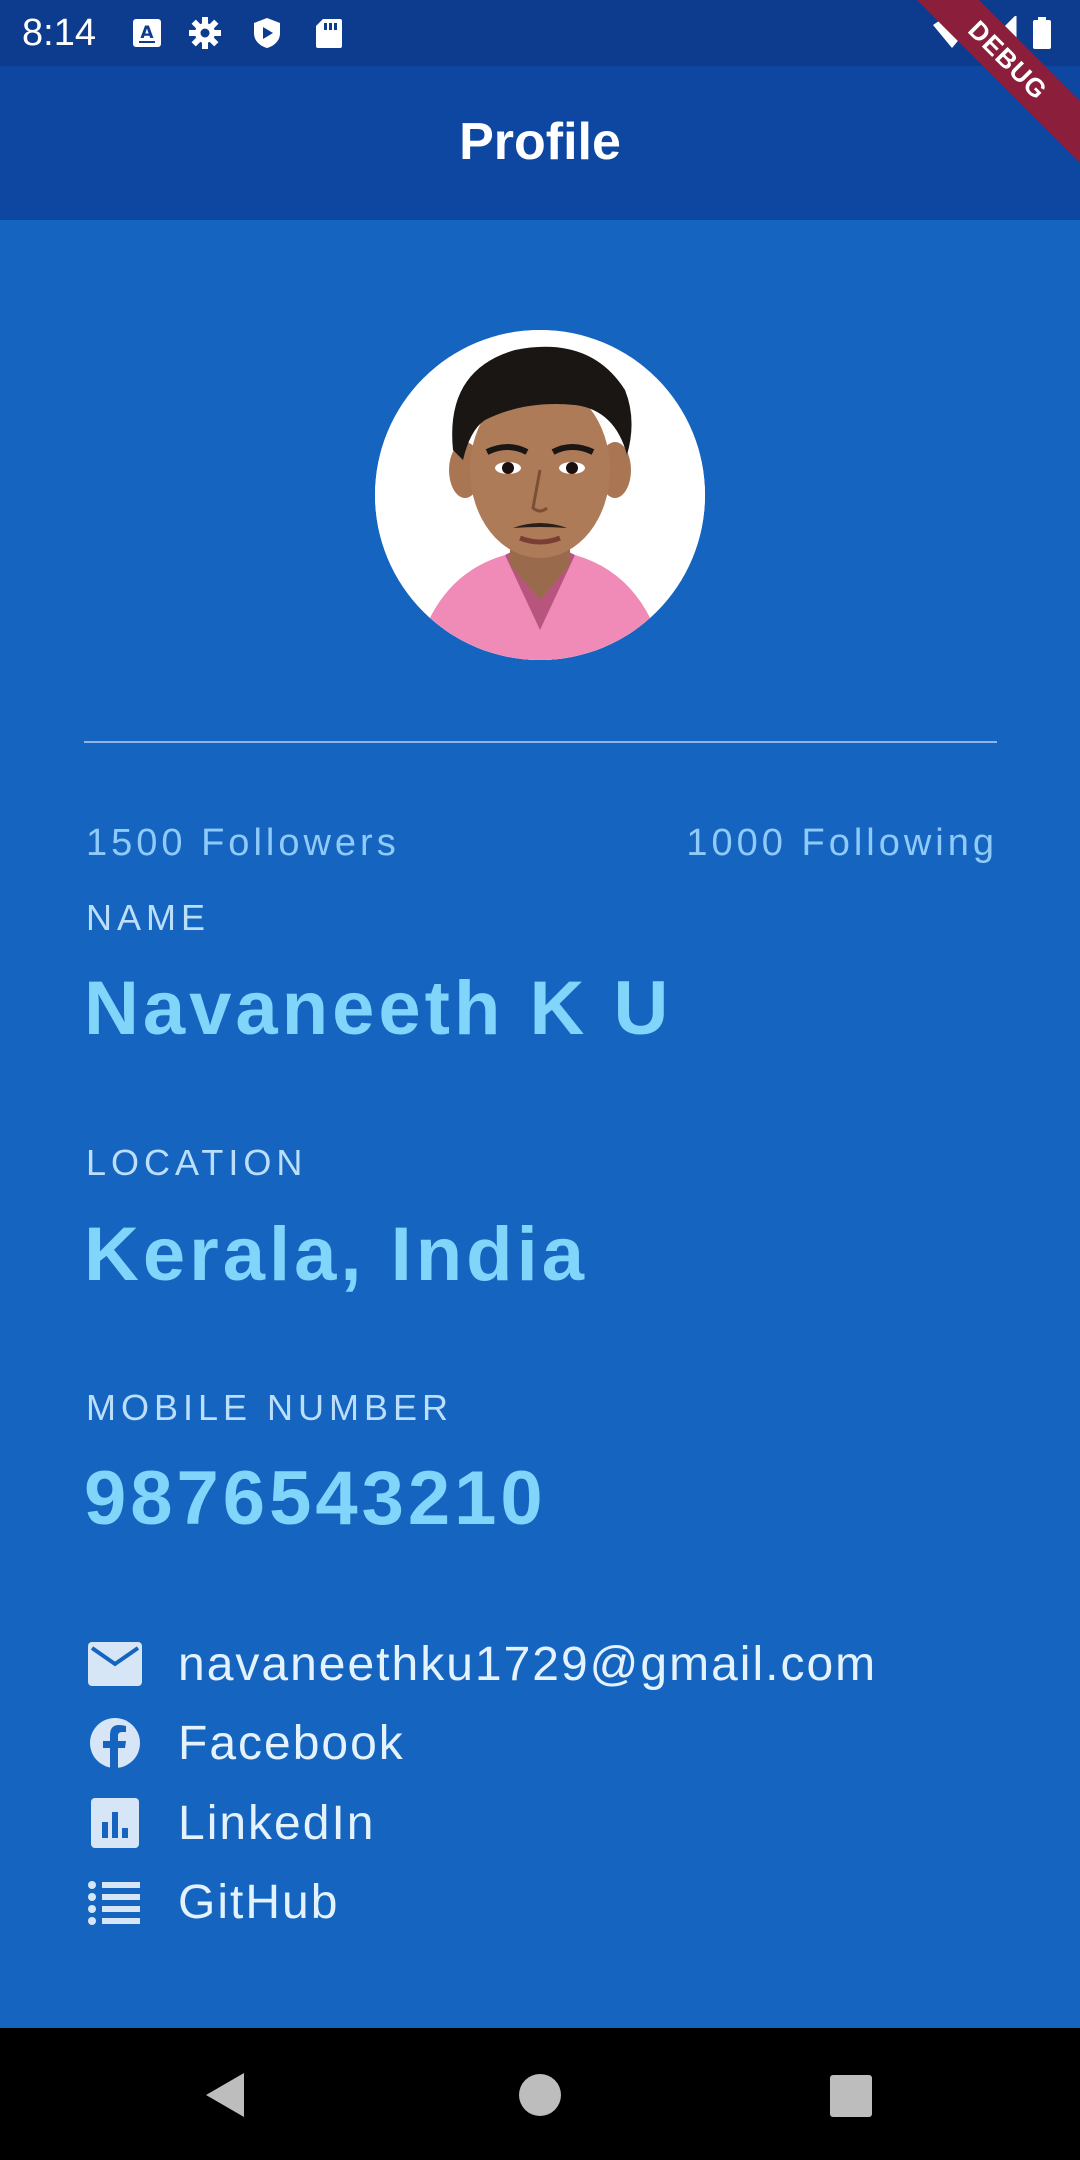 The image size is (1080, 2160). What do you see at coordinates (1042, 33) in the screenshot?
I see `battery-icon` at bounding box center [1042, 33].